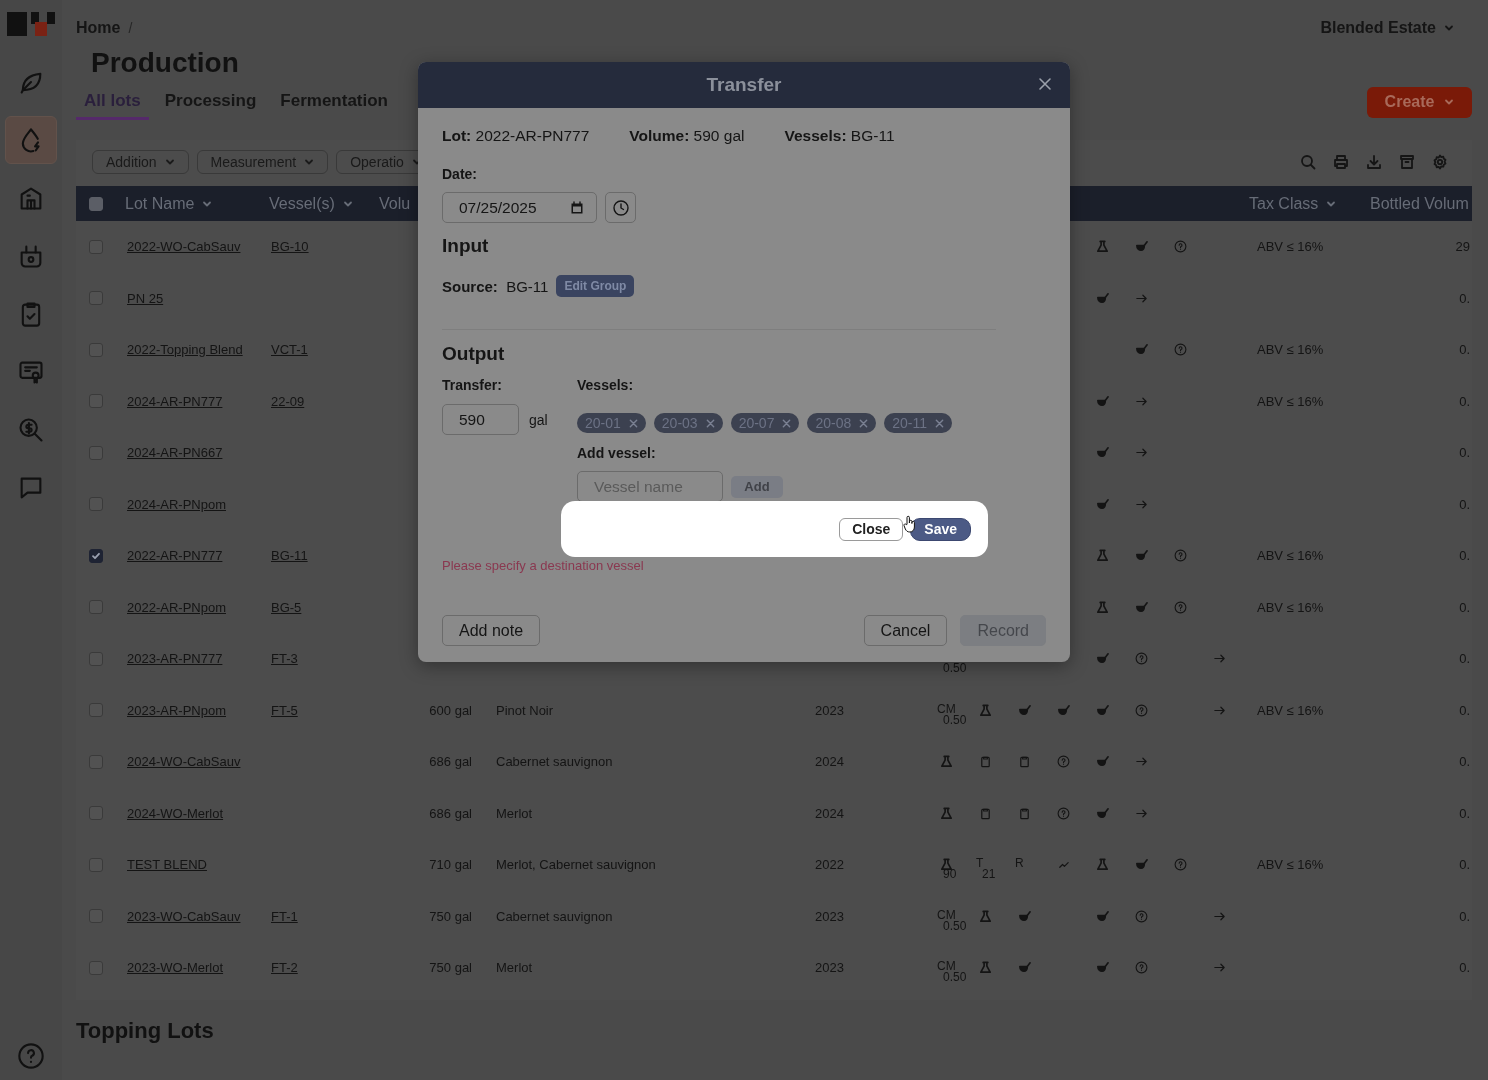  What do you see at coordinates (491, 630) in the screenshot?
I see `add-note-button: Add note` at bounding box center [491, 630].